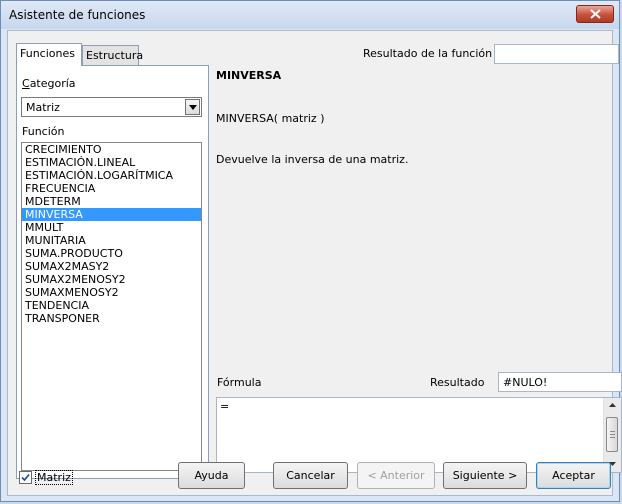 The width and height of the screenshot is (622, 504). Describe the element at coordinates (239, 382) in the screenshot. I see `formula-label: Fórmula` at that location.